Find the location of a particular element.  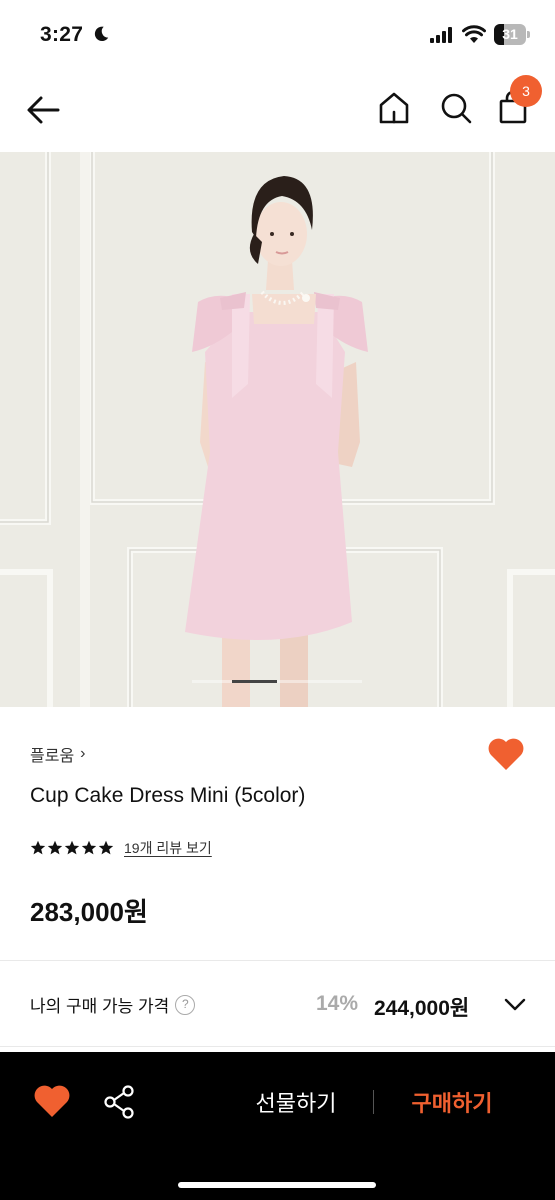

top-navigation: 3 is located at coordinates (277, 110).